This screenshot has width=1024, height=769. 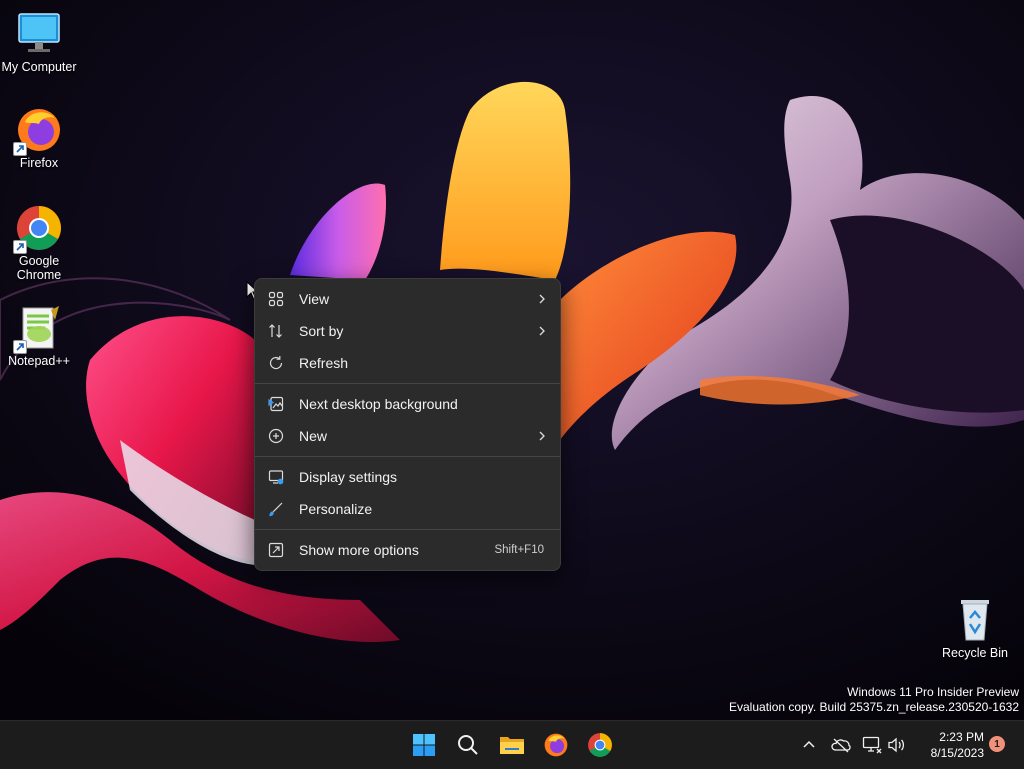 What do you see at coordinates (313, 436) in the screenshot?
I see `menu-item-label: New` at bounding box center [313, 436].